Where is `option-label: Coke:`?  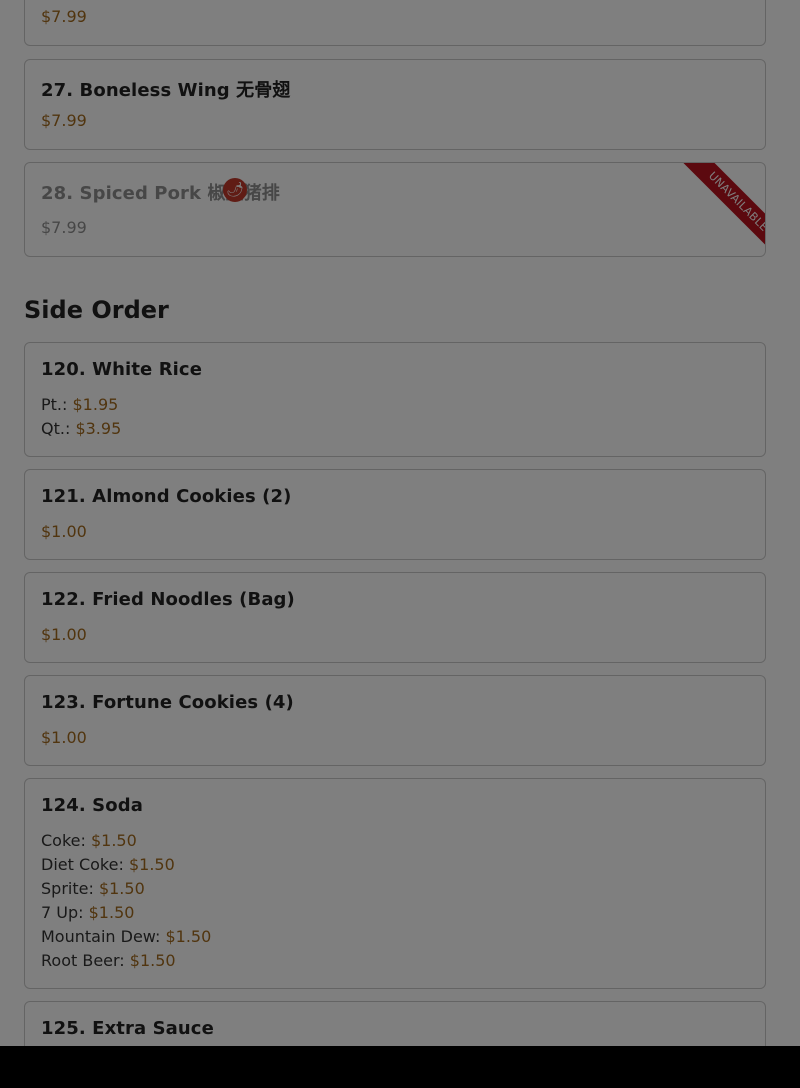 option-label: Coke: is located at coordinates (63, 840).